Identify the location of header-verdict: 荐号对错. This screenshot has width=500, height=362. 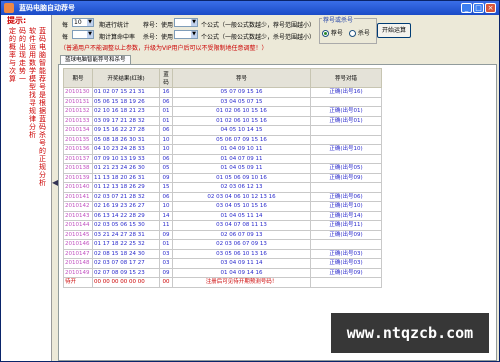
(346, 78).